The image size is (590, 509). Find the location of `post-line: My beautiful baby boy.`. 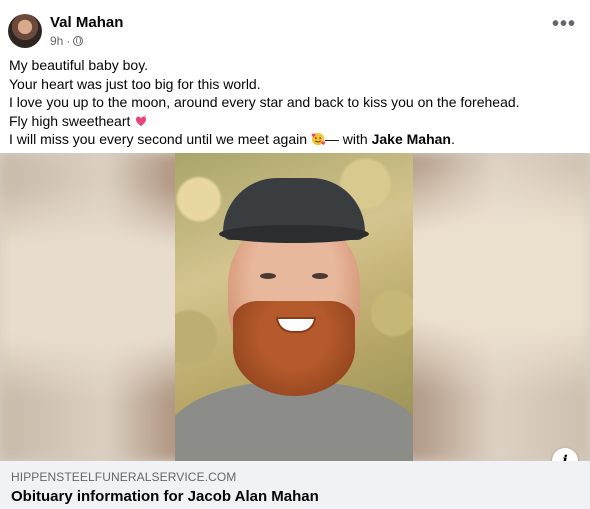

post-line: My beautiful baby boy. is located at coordinates (79, 65).